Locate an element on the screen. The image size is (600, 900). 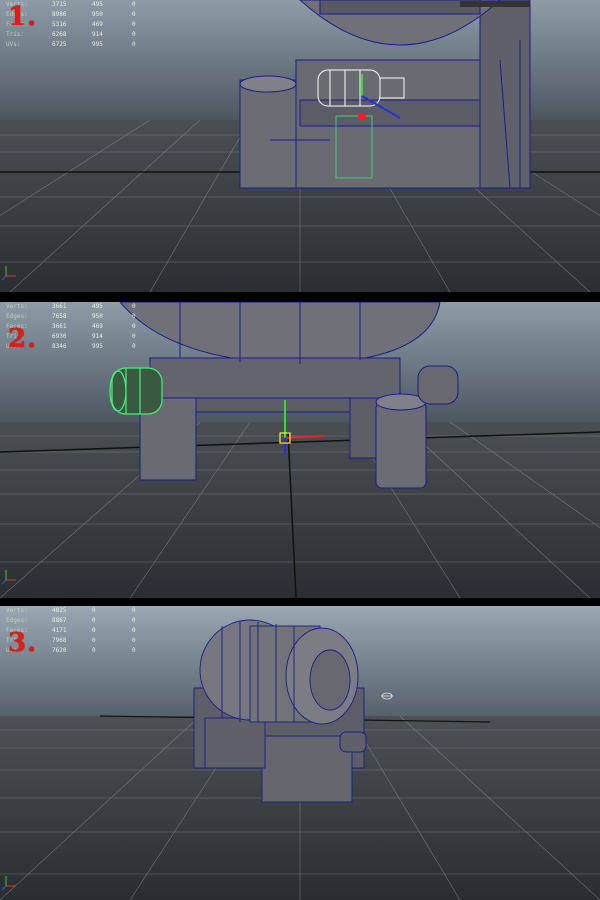
hud-row-uvs: UVs: 6725 995 0 is located at coordinates (71, 44).